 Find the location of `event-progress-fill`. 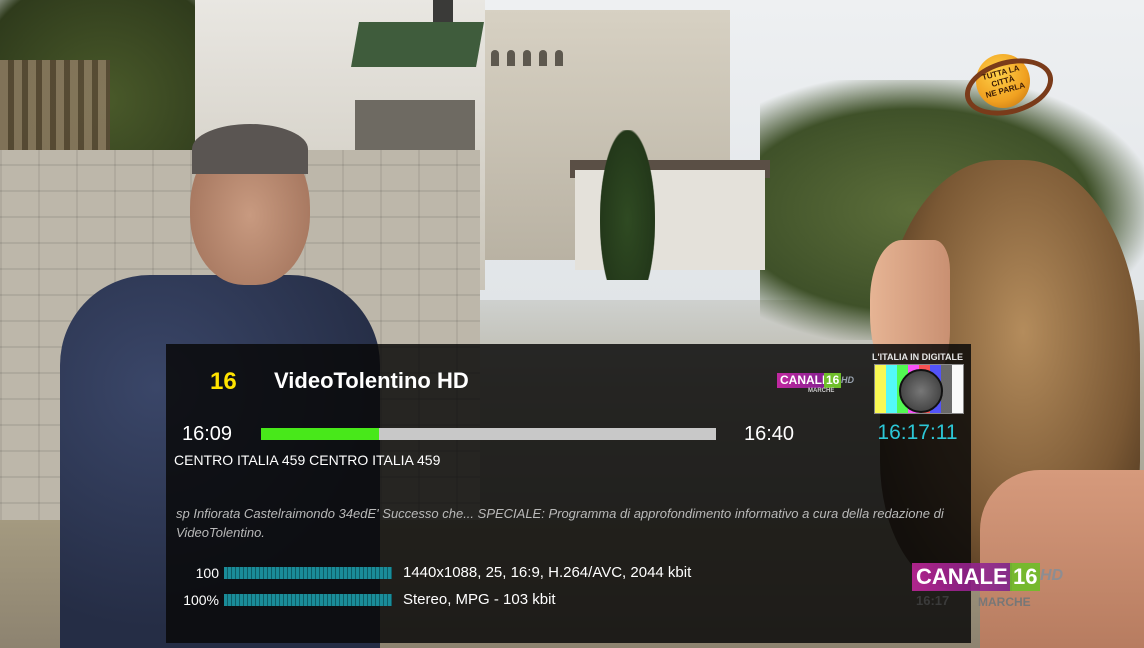

event-progress-fill is located at coordinates (320, 434).